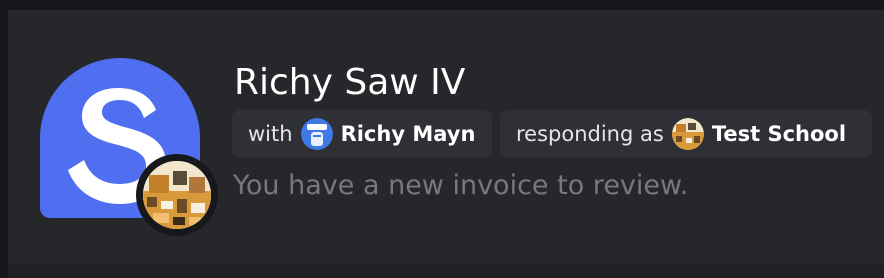 The height and width of the screenshot is (278, 884). Describe the element at coordinates (461, 185) in the screenshot. I see `notification-message: You have a new invoice to review.` at that location.